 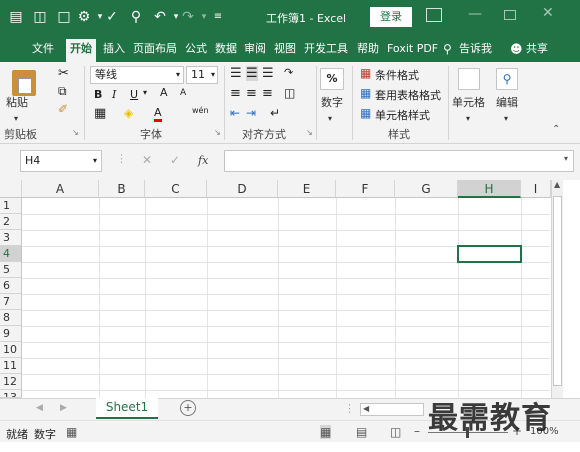 What do you see at coordinates (326, 432) in the screenshot?
I see `normal-view-icon: ▦` at bounding box center [326, 432].